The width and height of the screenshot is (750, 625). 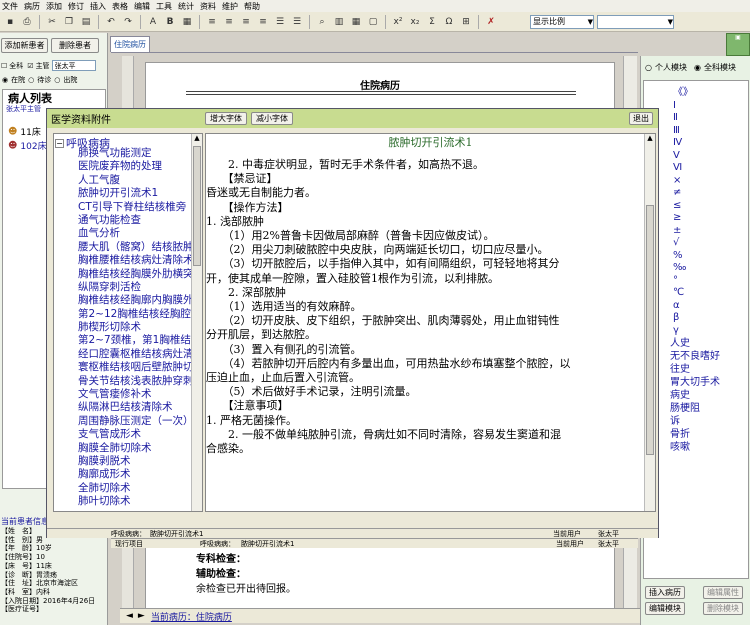 What do you see at coordinates (128, 193) in the screenshot?
I see `tree-item: 脓肿切开引流术1` at bounding box center [128, 193].